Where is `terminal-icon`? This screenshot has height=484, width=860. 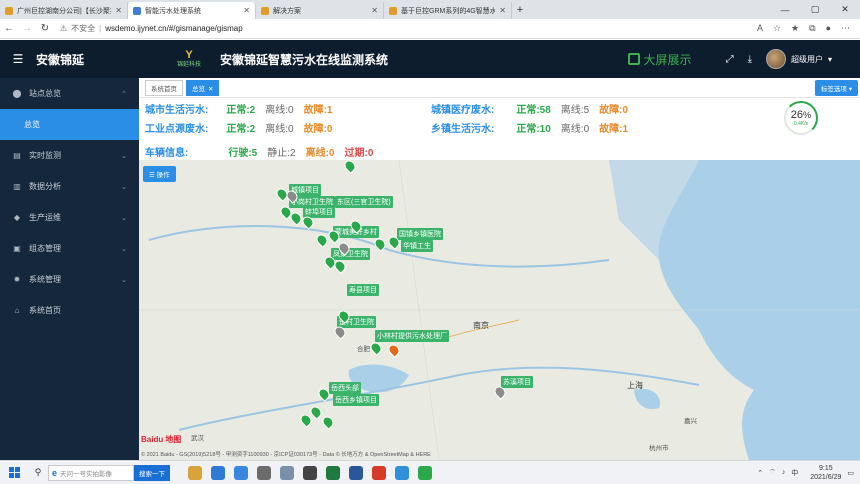 terminal-icon is located at coordinates (310, 472).